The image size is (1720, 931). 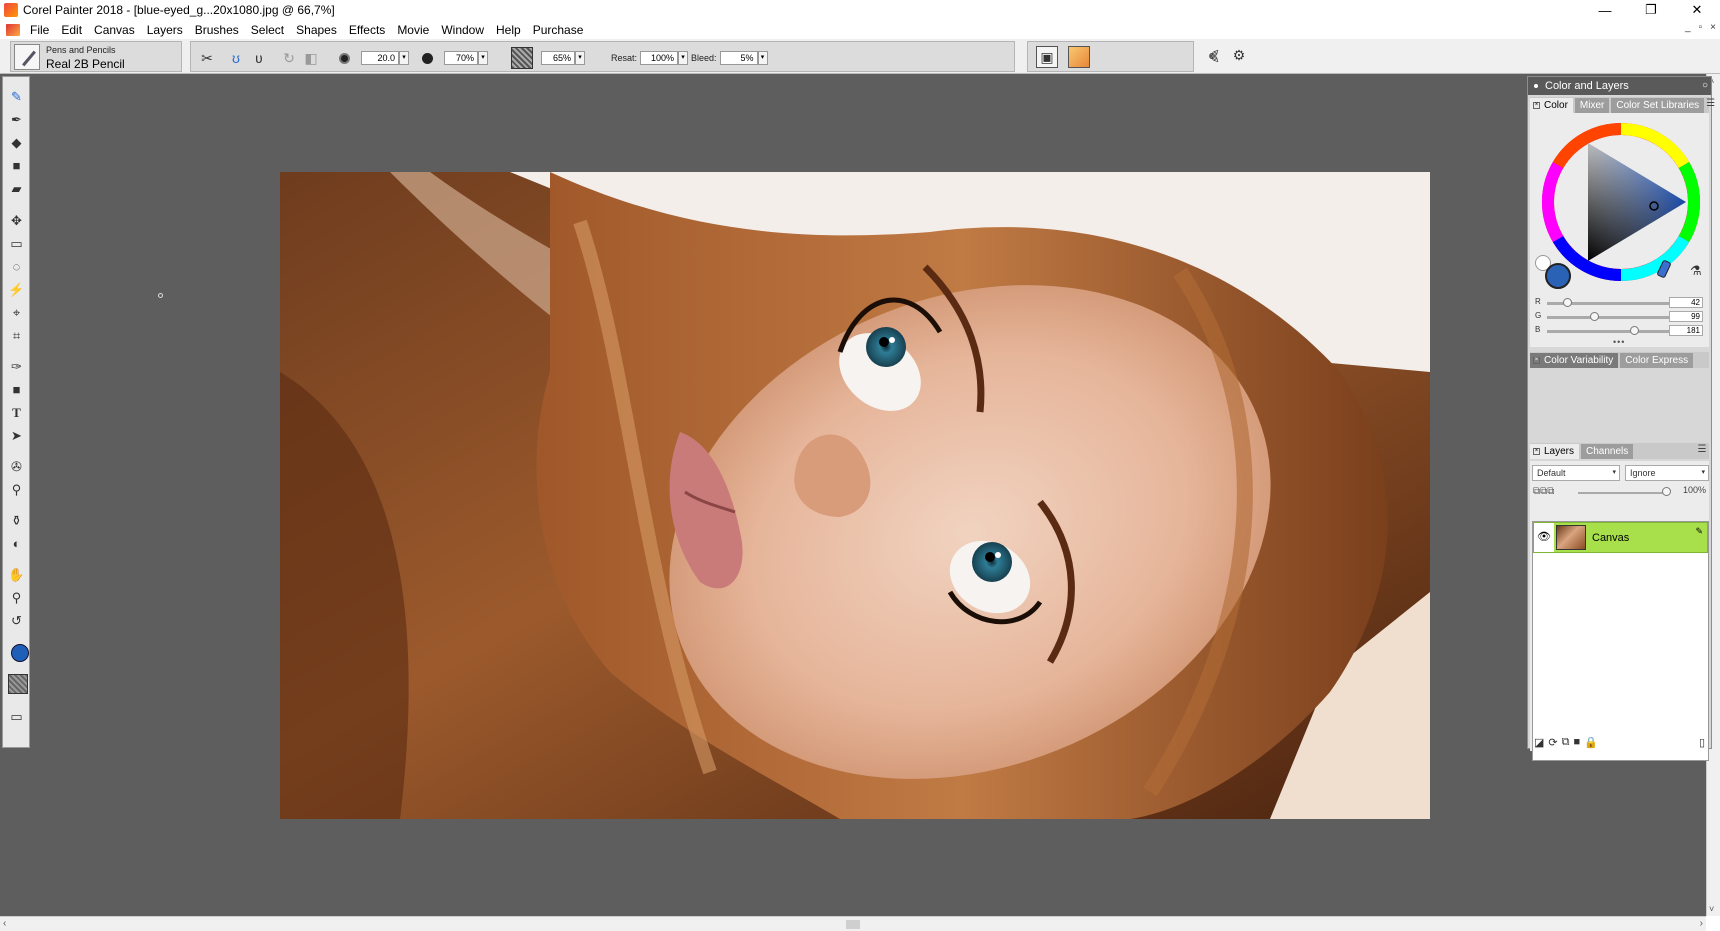 I want to click on resat-field: 100%, so click(x=659, y=58).